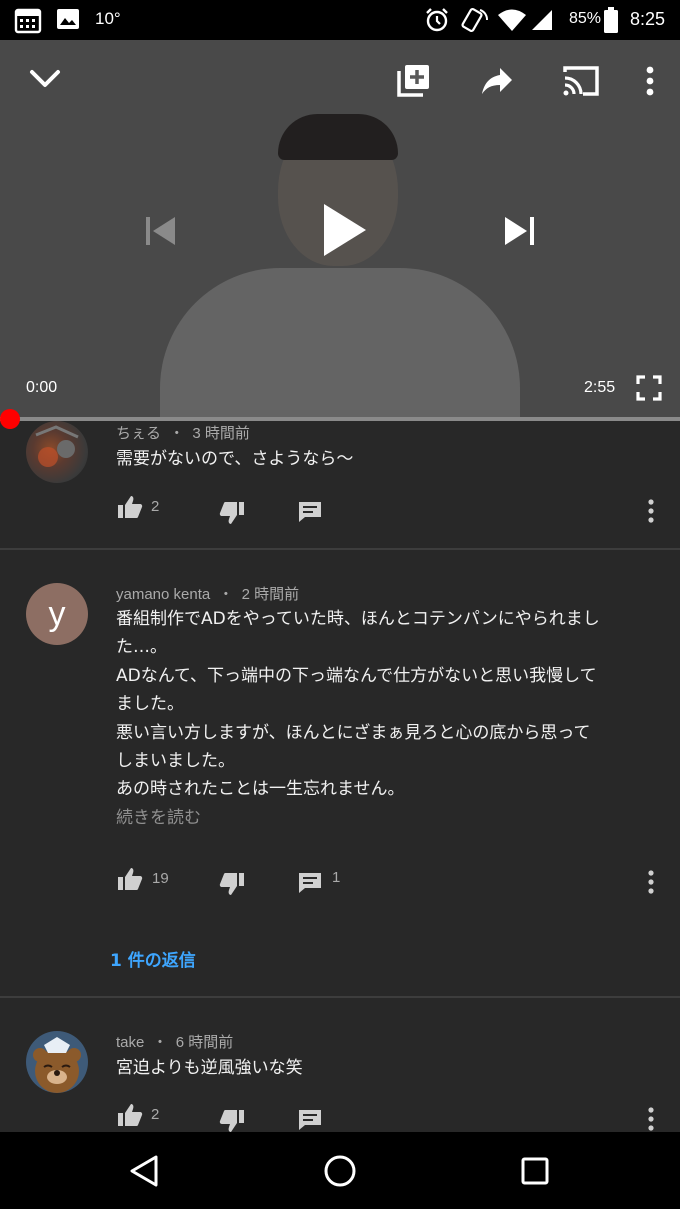  Describe the element at coordinates (535, 1171) in the screenshot. I see `recents-icon` at that location.